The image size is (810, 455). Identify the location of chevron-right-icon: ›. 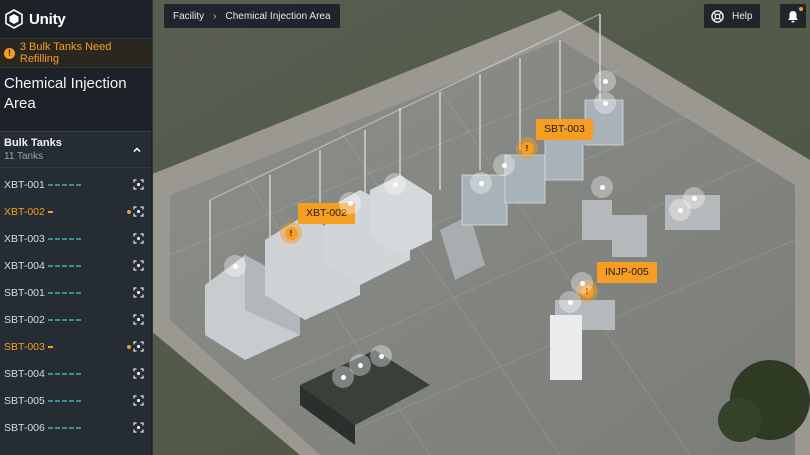
(215, 16).